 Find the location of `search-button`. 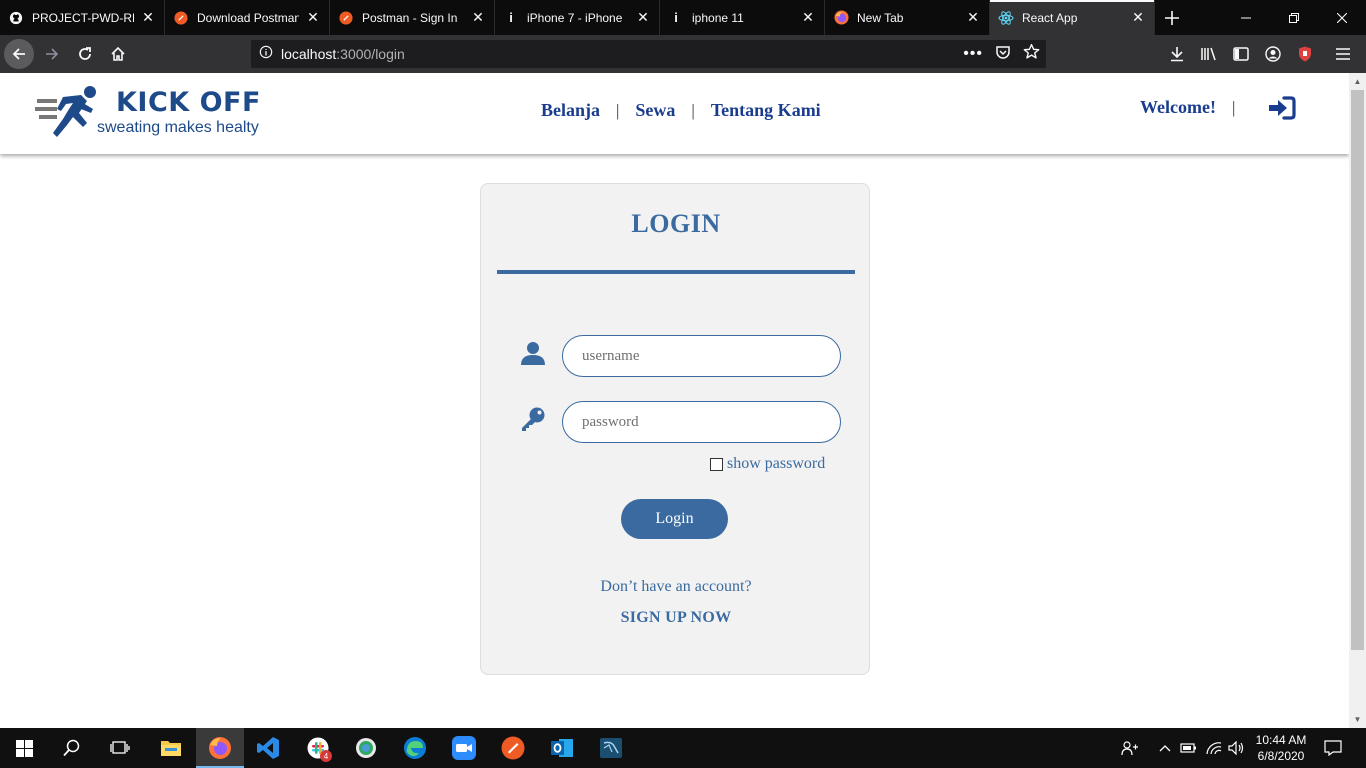

search-button is located at coordinates (72, 748).